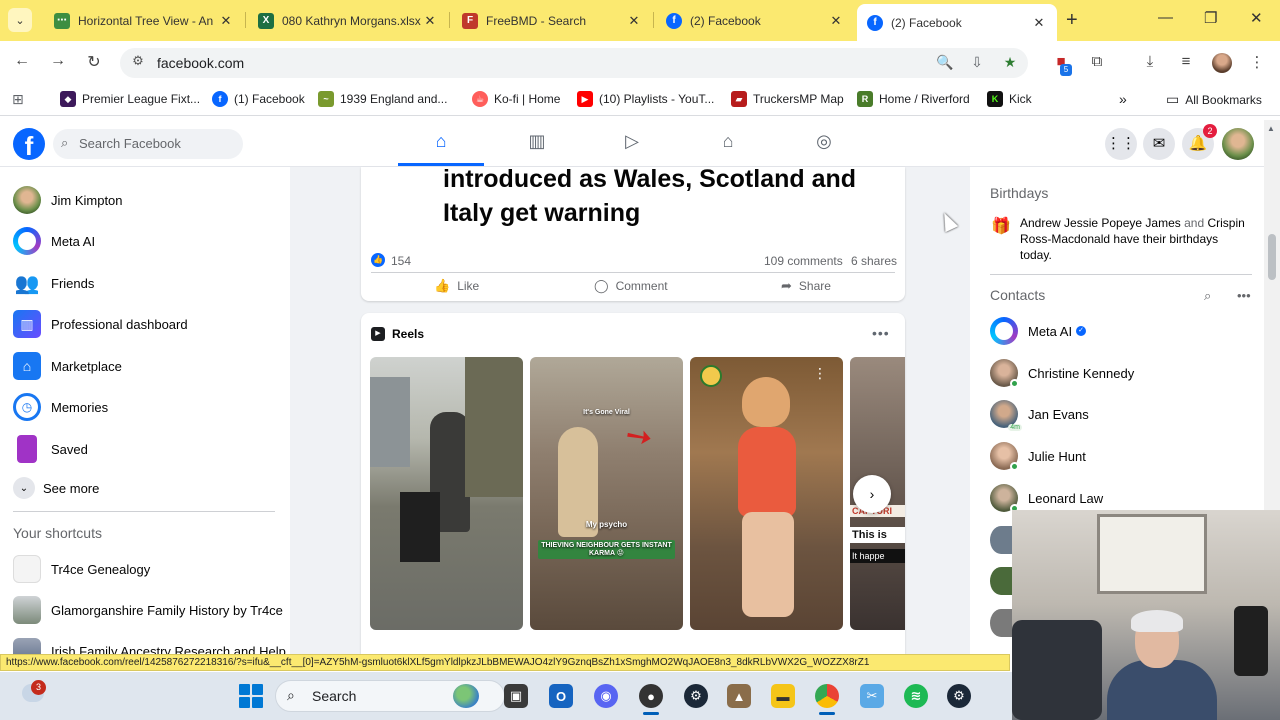 This screenshot has width=1280, height=720. I want to click on marketplace-tab-icon: ⌂, so click(728, 144).